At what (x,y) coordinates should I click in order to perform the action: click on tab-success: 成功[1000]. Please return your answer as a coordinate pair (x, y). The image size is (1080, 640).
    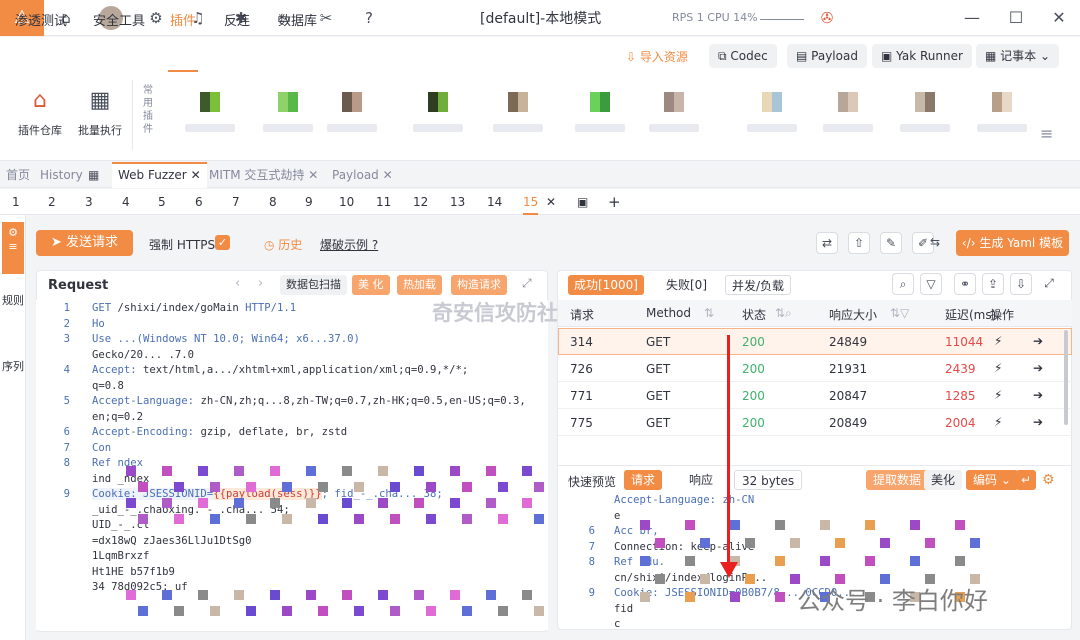
    Looking at the image, I should click on (606, 285).